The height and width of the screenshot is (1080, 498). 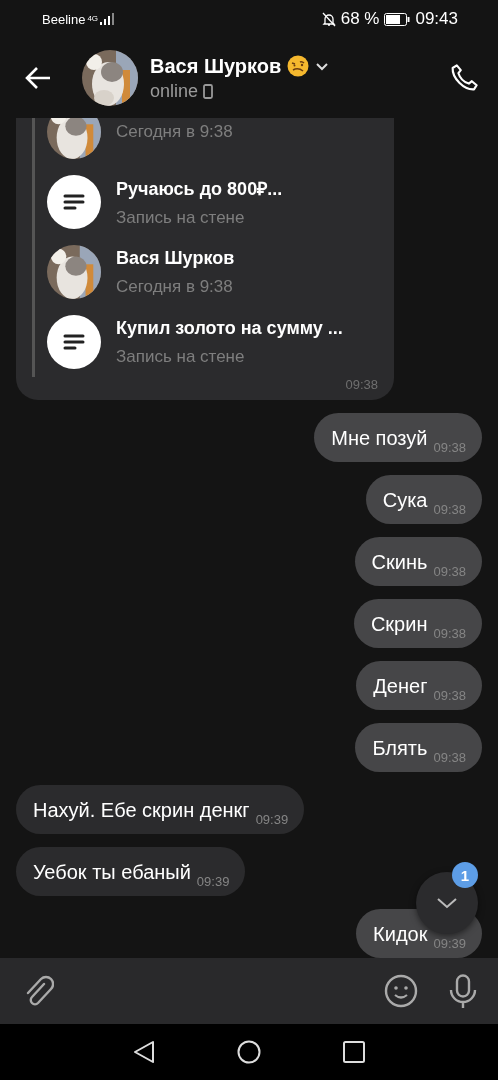 What do you see at coordinates (399, 562) in the screenshot?
I see `message-text: Скинь` at bounding box center [399, 562].